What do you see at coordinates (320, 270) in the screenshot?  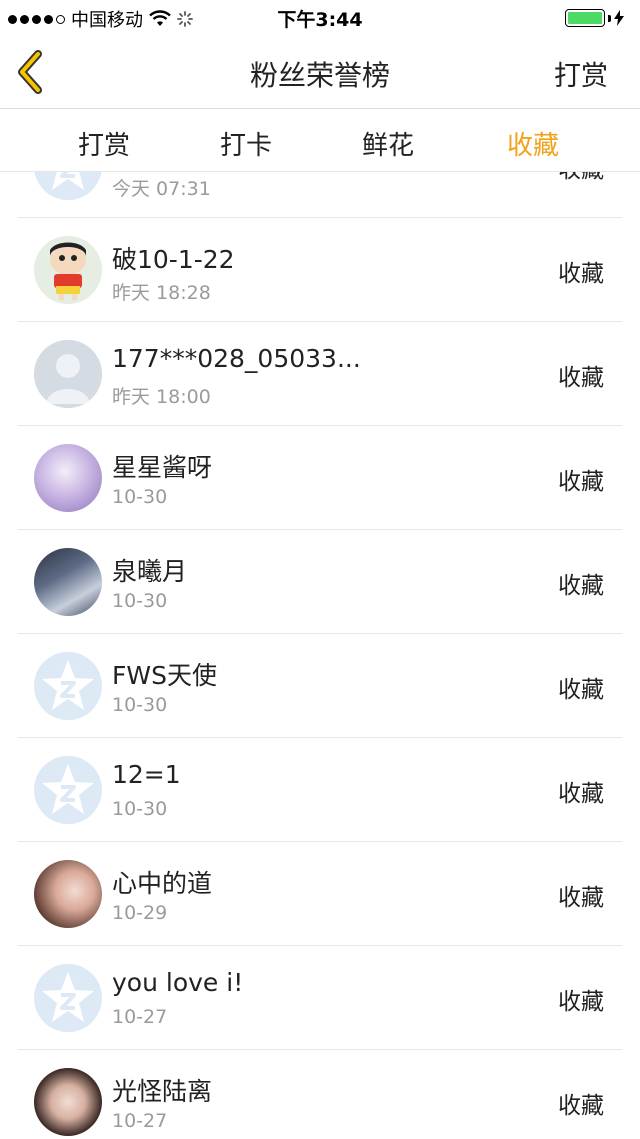 I see `list-item: 破10-1-22 昨天 18:28 收藏` at bounding box center [320, 270].